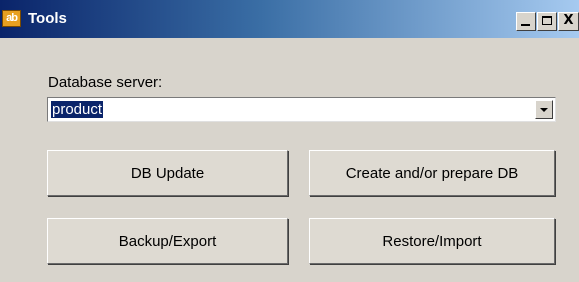 The width and height of the screenshot is (579, 282). I want to click on database-server-label: Database server:, so click(105, 82).